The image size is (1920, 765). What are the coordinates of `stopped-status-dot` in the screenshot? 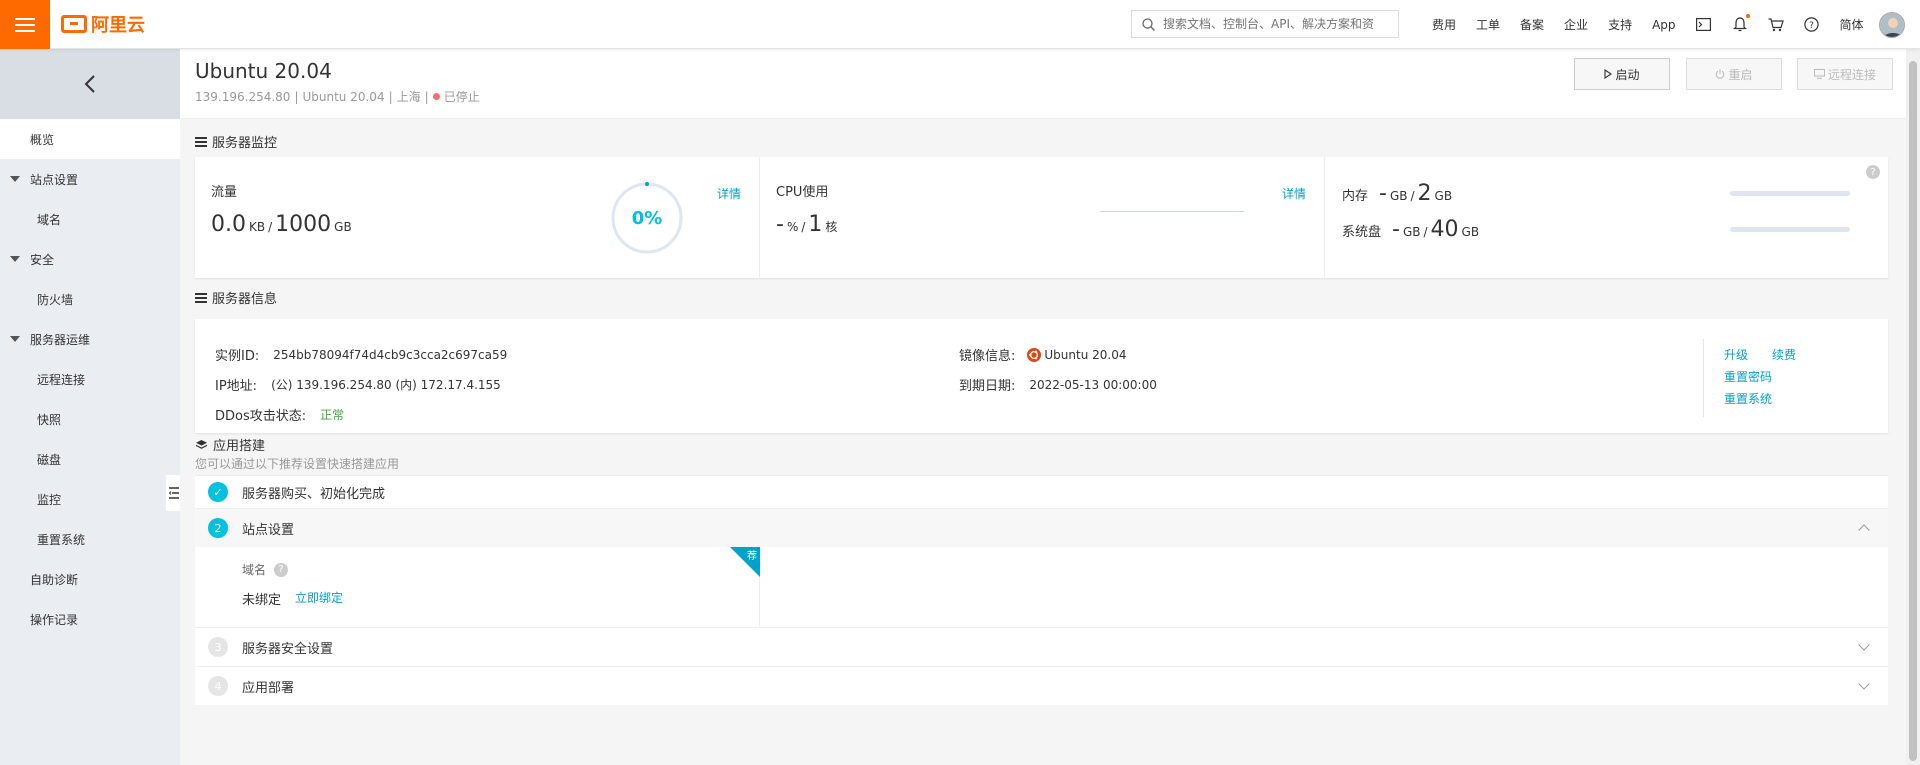 It's located at (436, 96).